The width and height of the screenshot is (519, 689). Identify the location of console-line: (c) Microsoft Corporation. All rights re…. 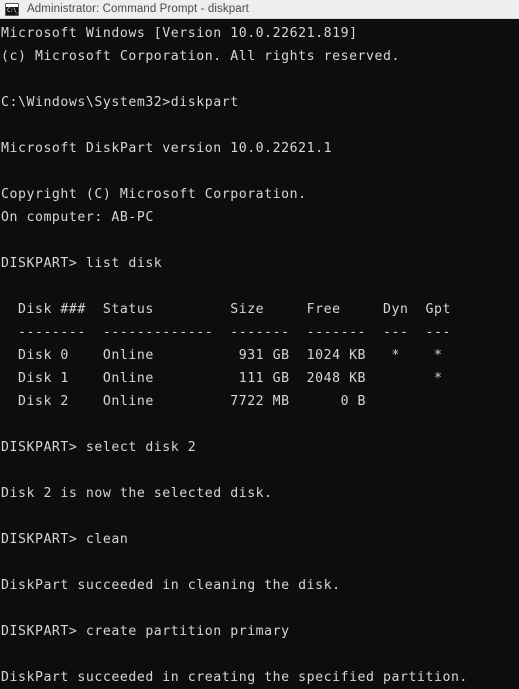
(201, 56).